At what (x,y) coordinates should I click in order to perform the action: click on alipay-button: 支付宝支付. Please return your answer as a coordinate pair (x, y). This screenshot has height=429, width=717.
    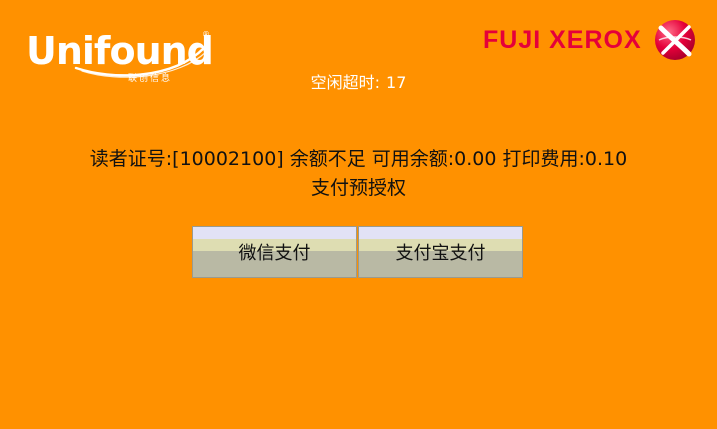
    Looking at the image, I should click on (440, 252).